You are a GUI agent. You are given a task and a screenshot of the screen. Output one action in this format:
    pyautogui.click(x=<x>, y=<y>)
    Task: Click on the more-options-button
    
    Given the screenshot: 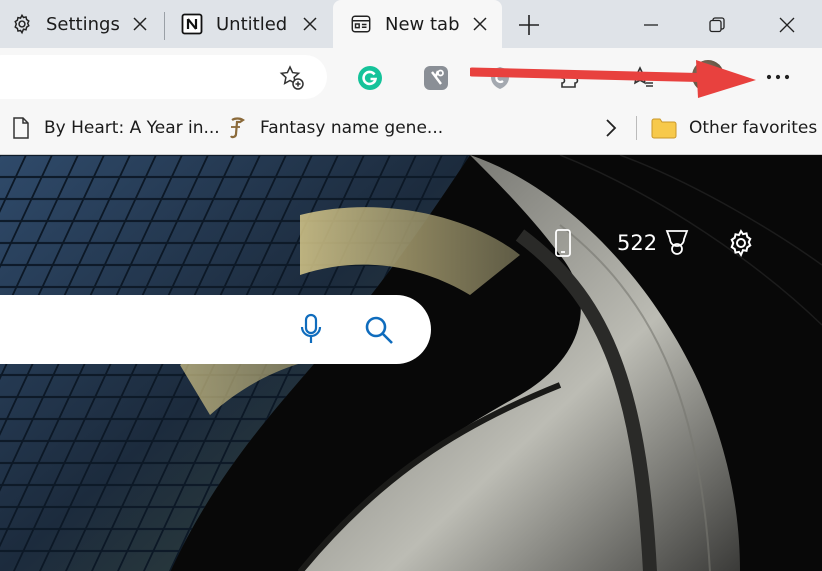 What is the action you would take?
    pyautogui.click(x=778, y=77)
    